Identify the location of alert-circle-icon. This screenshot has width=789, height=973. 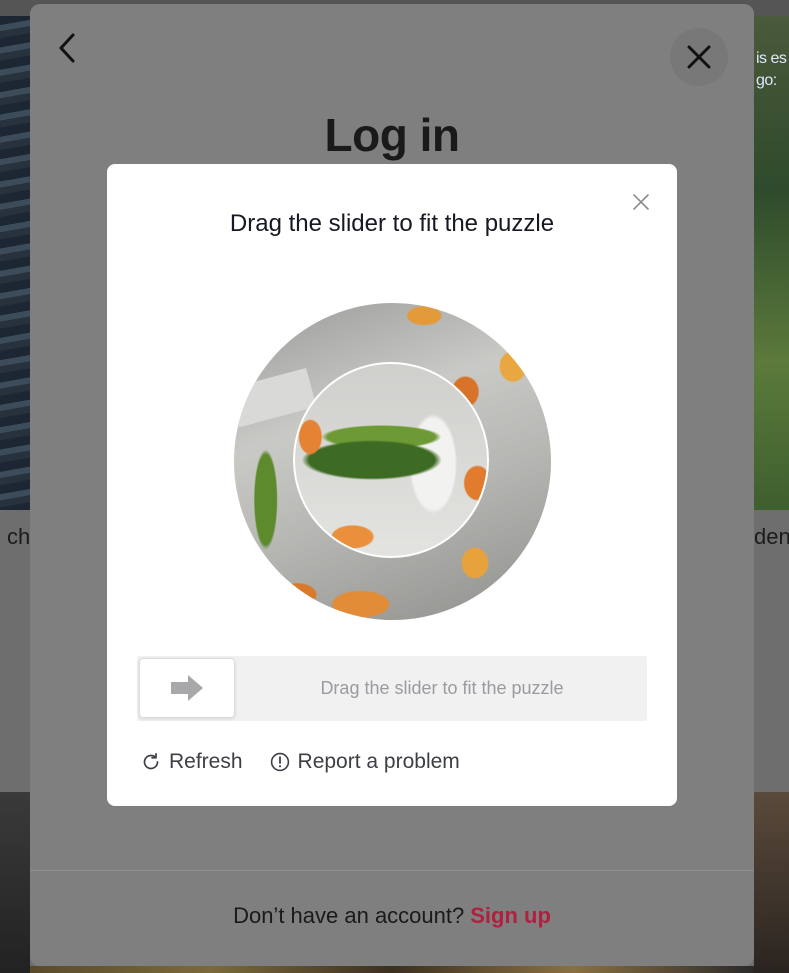
(280, 762).